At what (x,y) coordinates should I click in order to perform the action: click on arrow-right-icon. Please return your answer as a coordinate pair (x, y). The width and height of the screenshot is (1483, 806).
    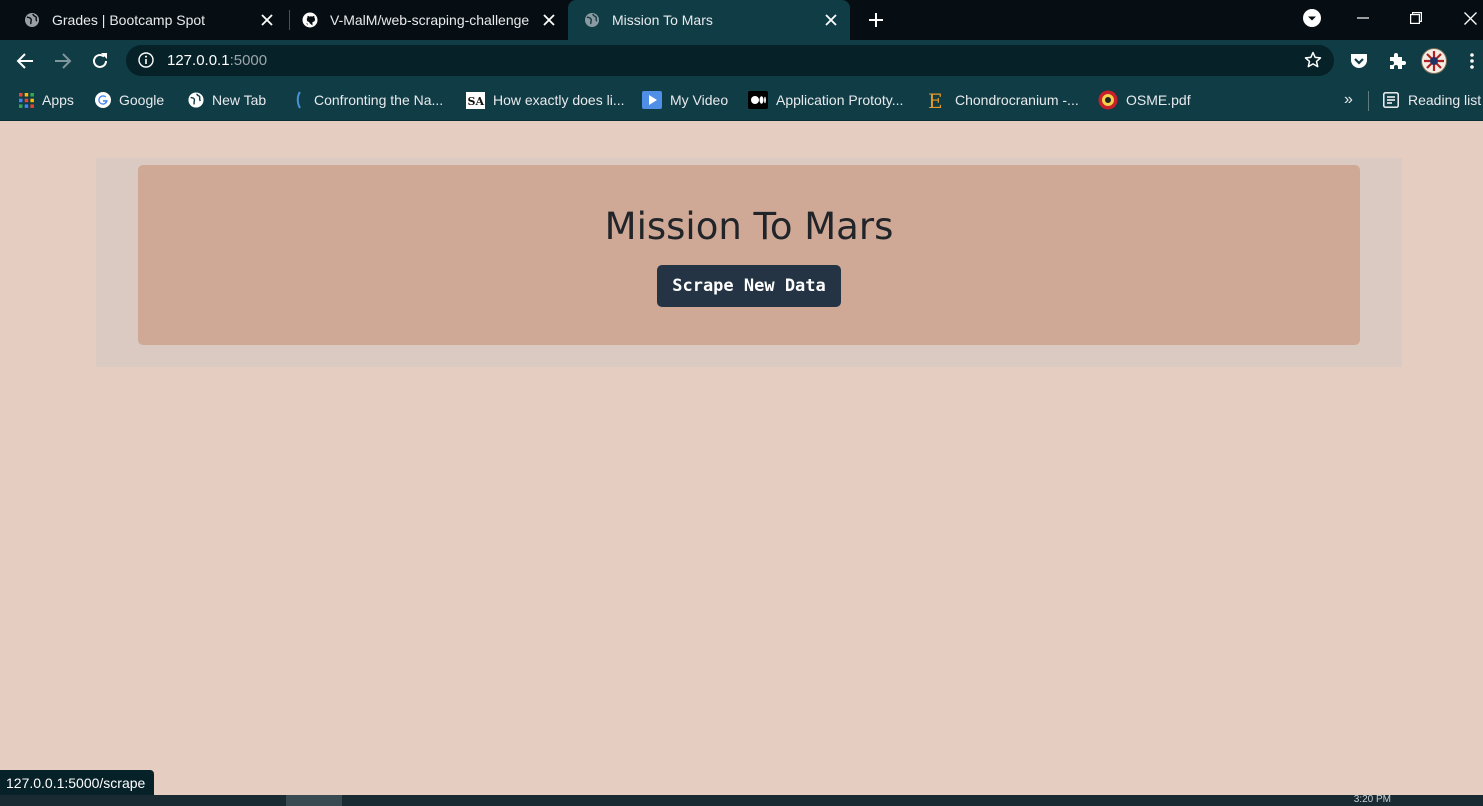
    Looking at the image, I should click on (63, 61).